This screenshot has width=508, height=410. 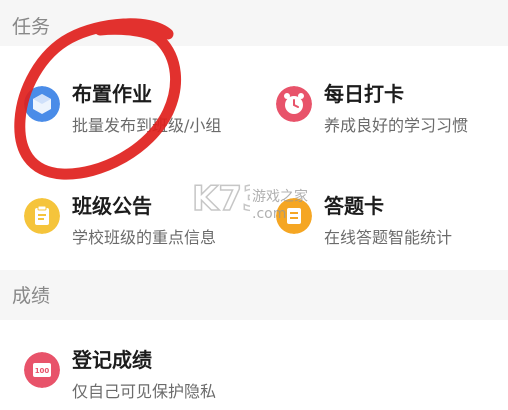 I want to click on watermark-logo-icon: K73, so click(x=228, y=199).